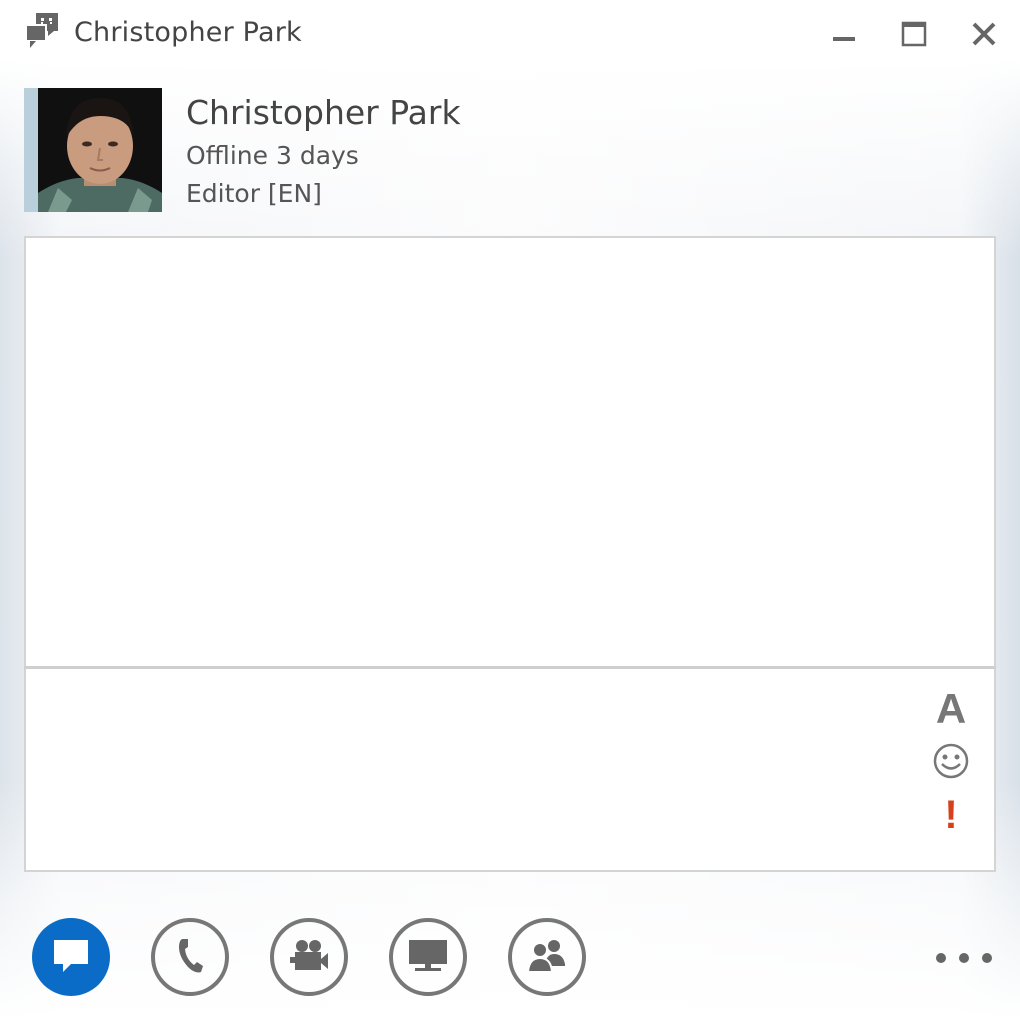 The height and width of the screenshot is (1020, 1020). I want to click on compose-divider, so click(510, 667).